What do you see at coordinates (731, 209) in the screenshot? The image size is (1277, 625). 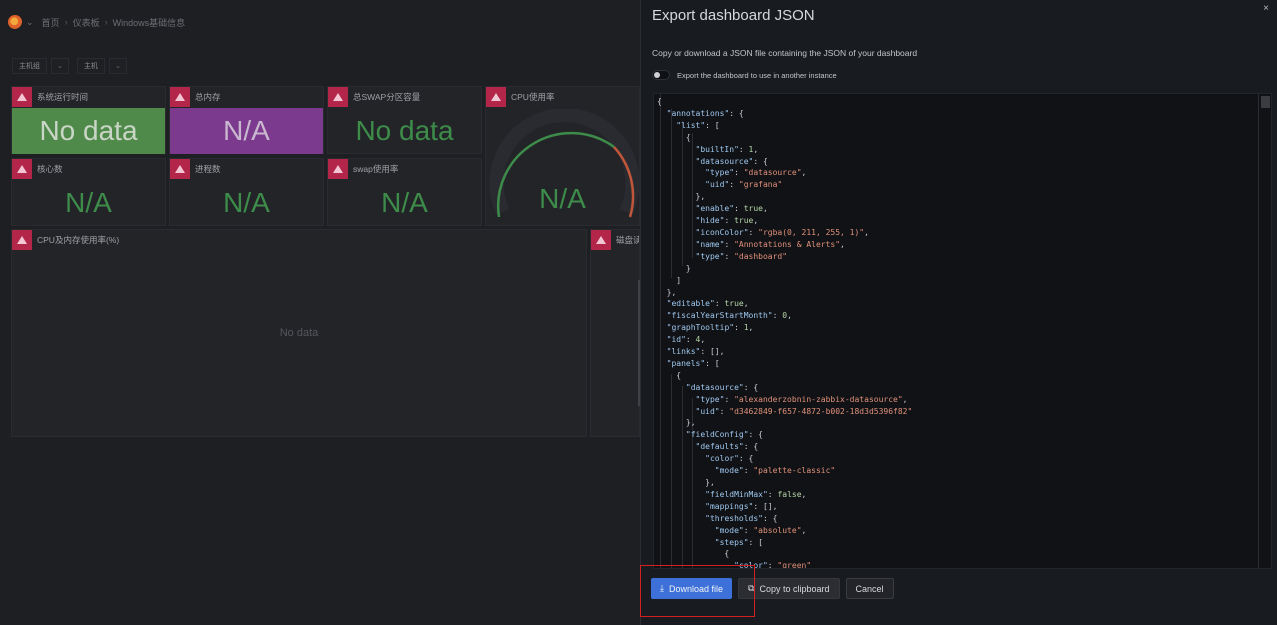 I see `json-code-line: "enable": true,` at bounding box center [731, 209].